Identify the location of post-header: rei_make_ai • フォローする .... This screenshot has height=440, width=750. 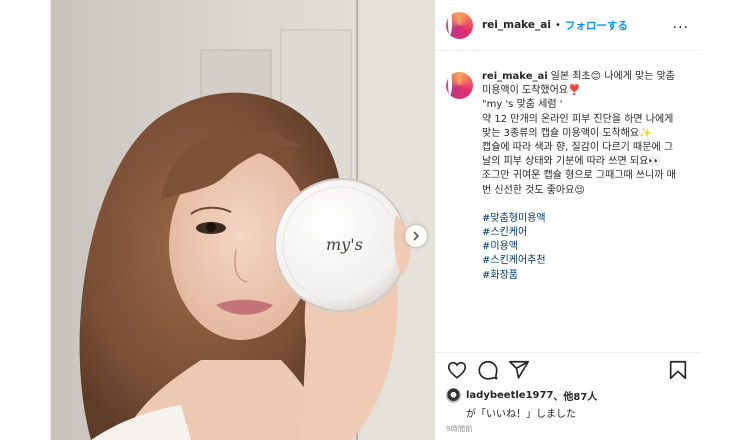
(568, 25).